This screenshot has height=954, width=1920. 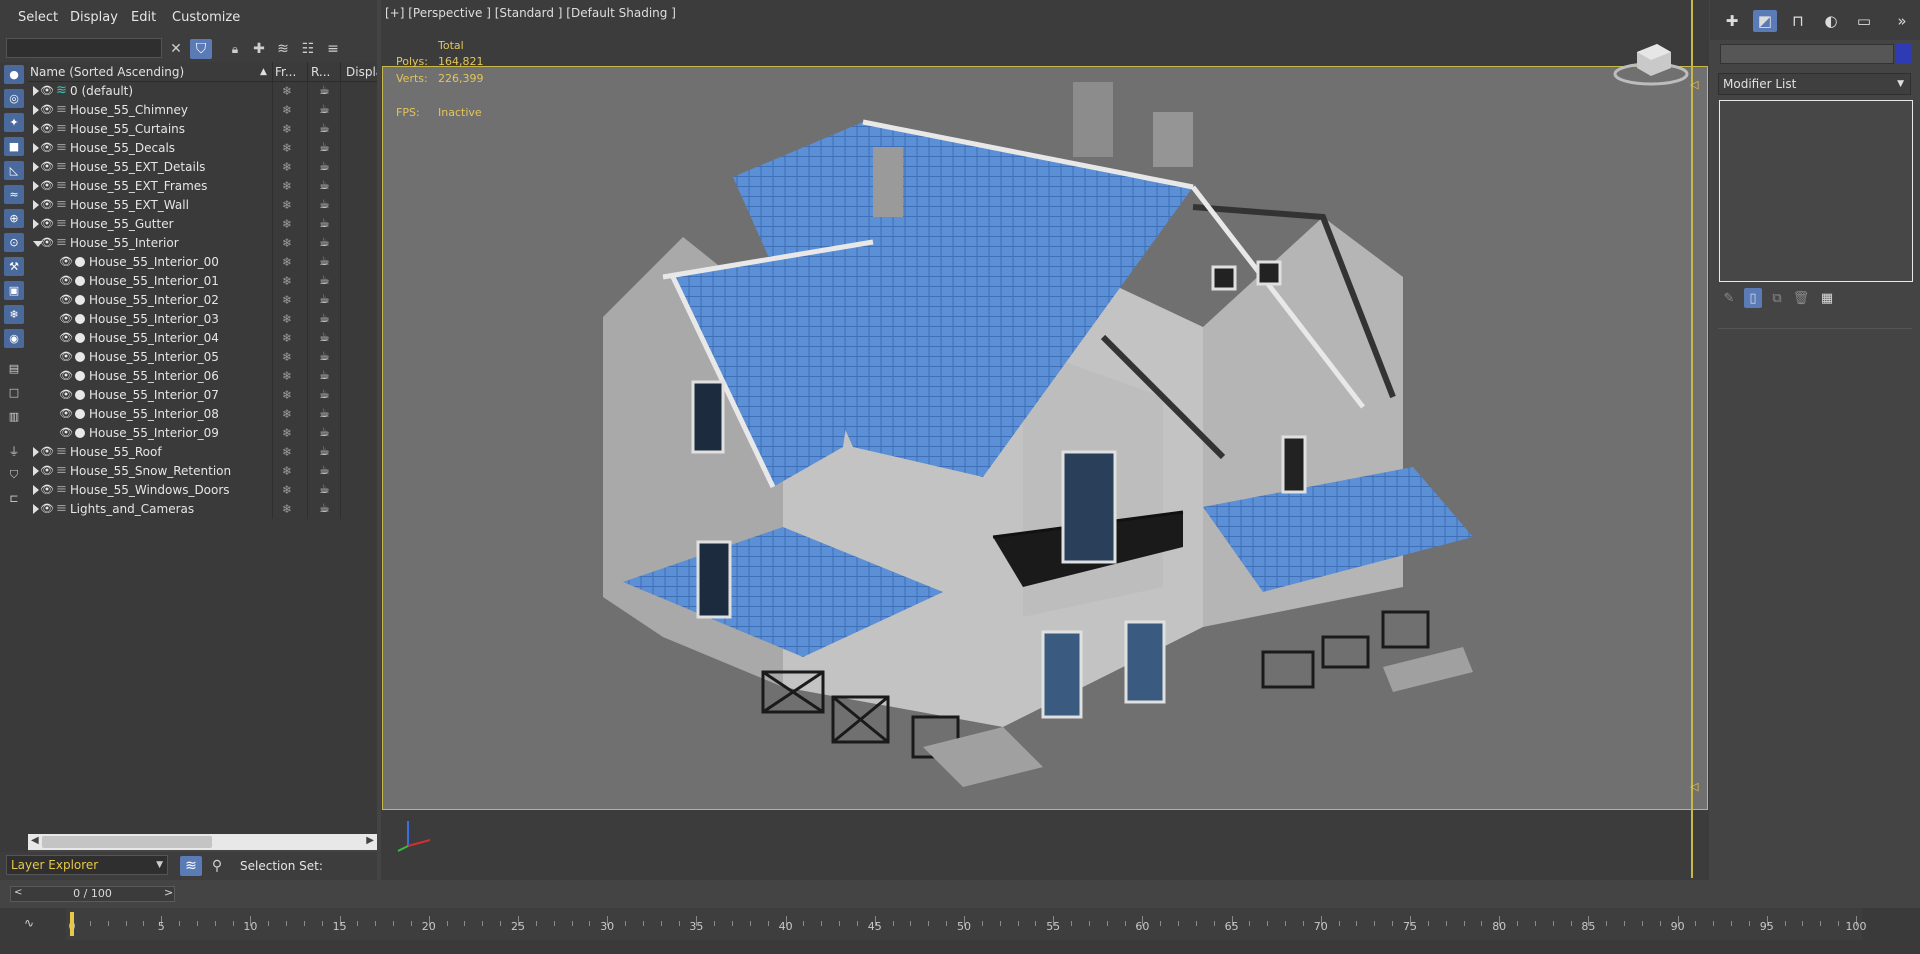 I want to click on menu-edit: Edit, so click(x=143, y=17).